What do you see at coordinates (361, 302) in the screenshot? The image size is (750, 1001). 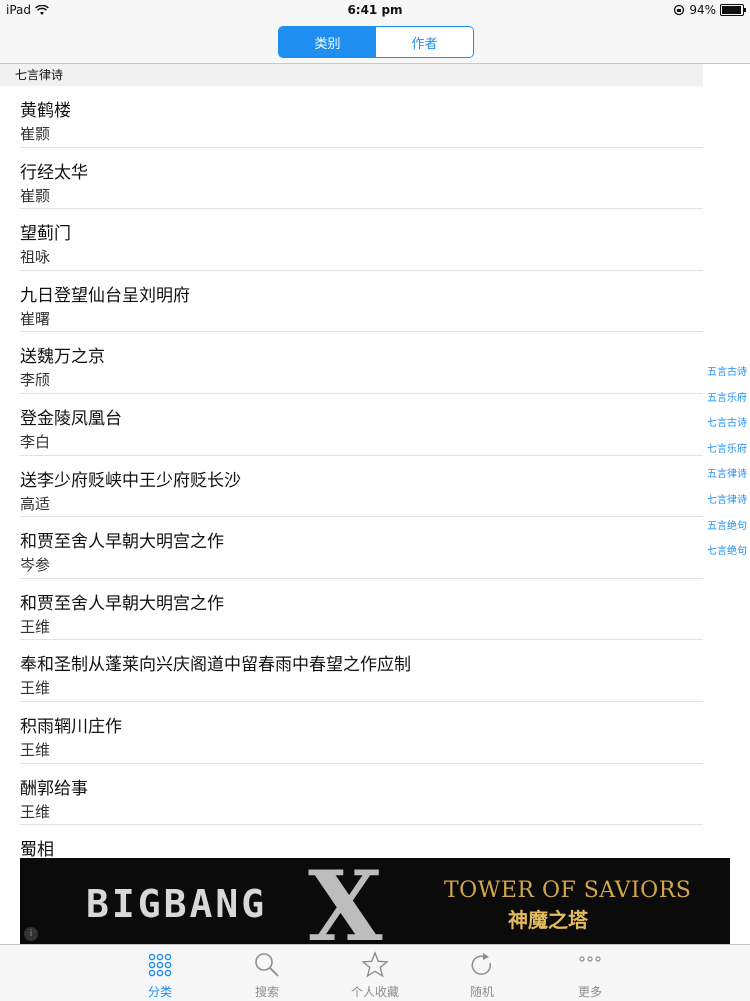 I see `list-item: 九日登望仙台呈刘明府 崔曙` at bounding box center [361, 302].